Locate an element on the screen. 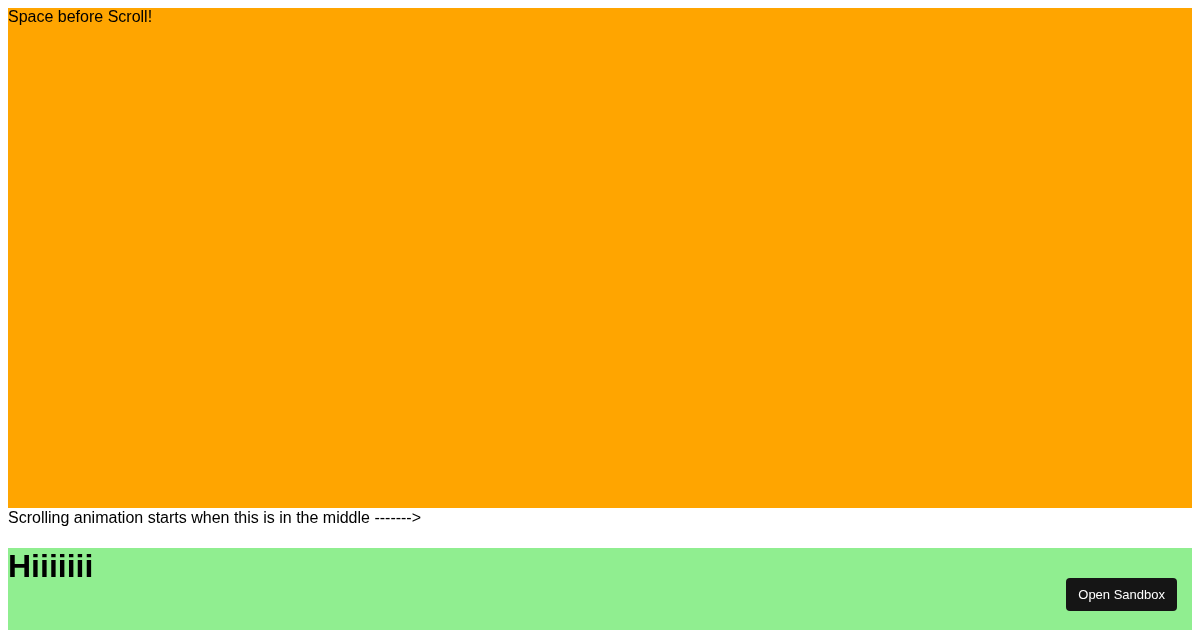 The image size is (1200, 630). heading: Hiiiiiii is located at coordinates (51, 566).